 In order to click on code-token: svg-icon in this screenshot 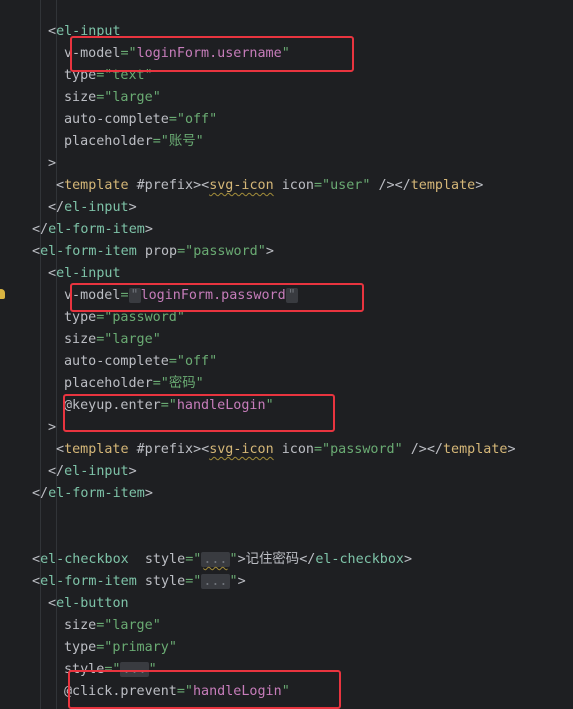, I will do `click(241, 449)`.